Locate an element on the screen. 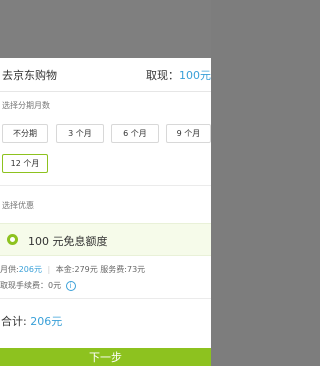 This screenshot has width=320, height=366. radio-selected-icon is located at coordinates (12, 239).